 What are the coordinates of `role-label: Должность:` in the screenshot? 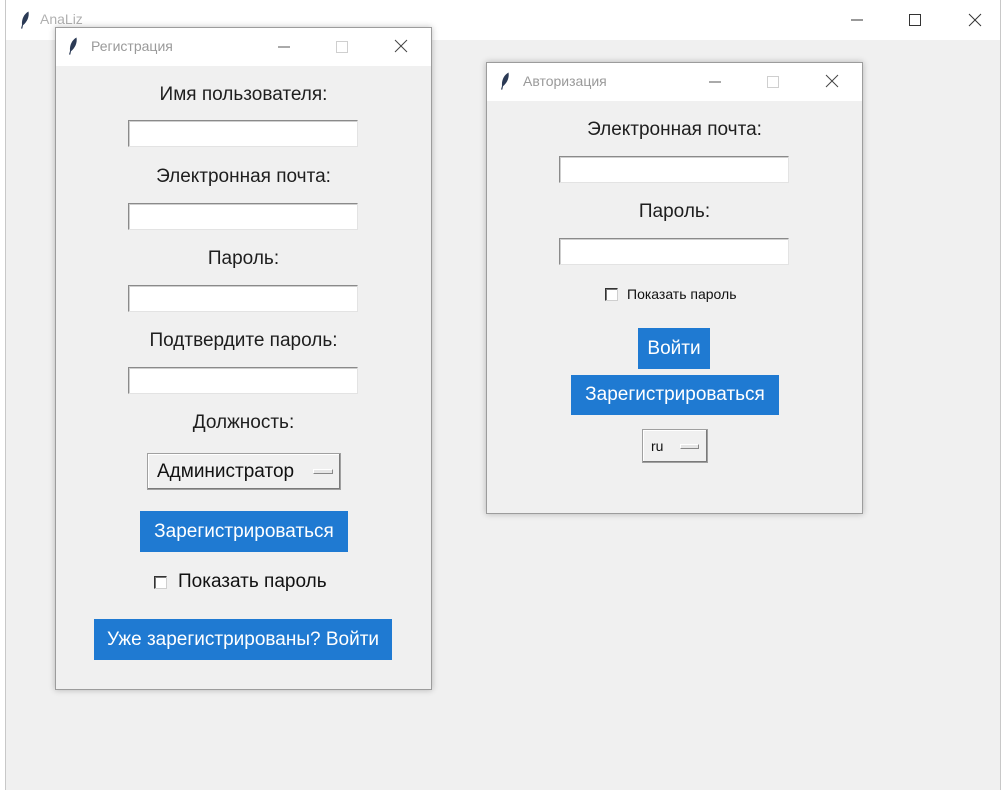 It's located at (243, 422).